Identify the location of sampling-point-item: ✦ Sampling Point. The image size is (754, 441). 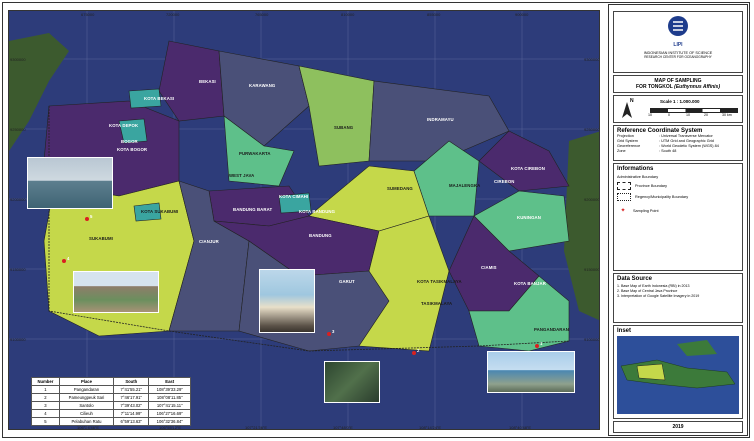
(678, 210).